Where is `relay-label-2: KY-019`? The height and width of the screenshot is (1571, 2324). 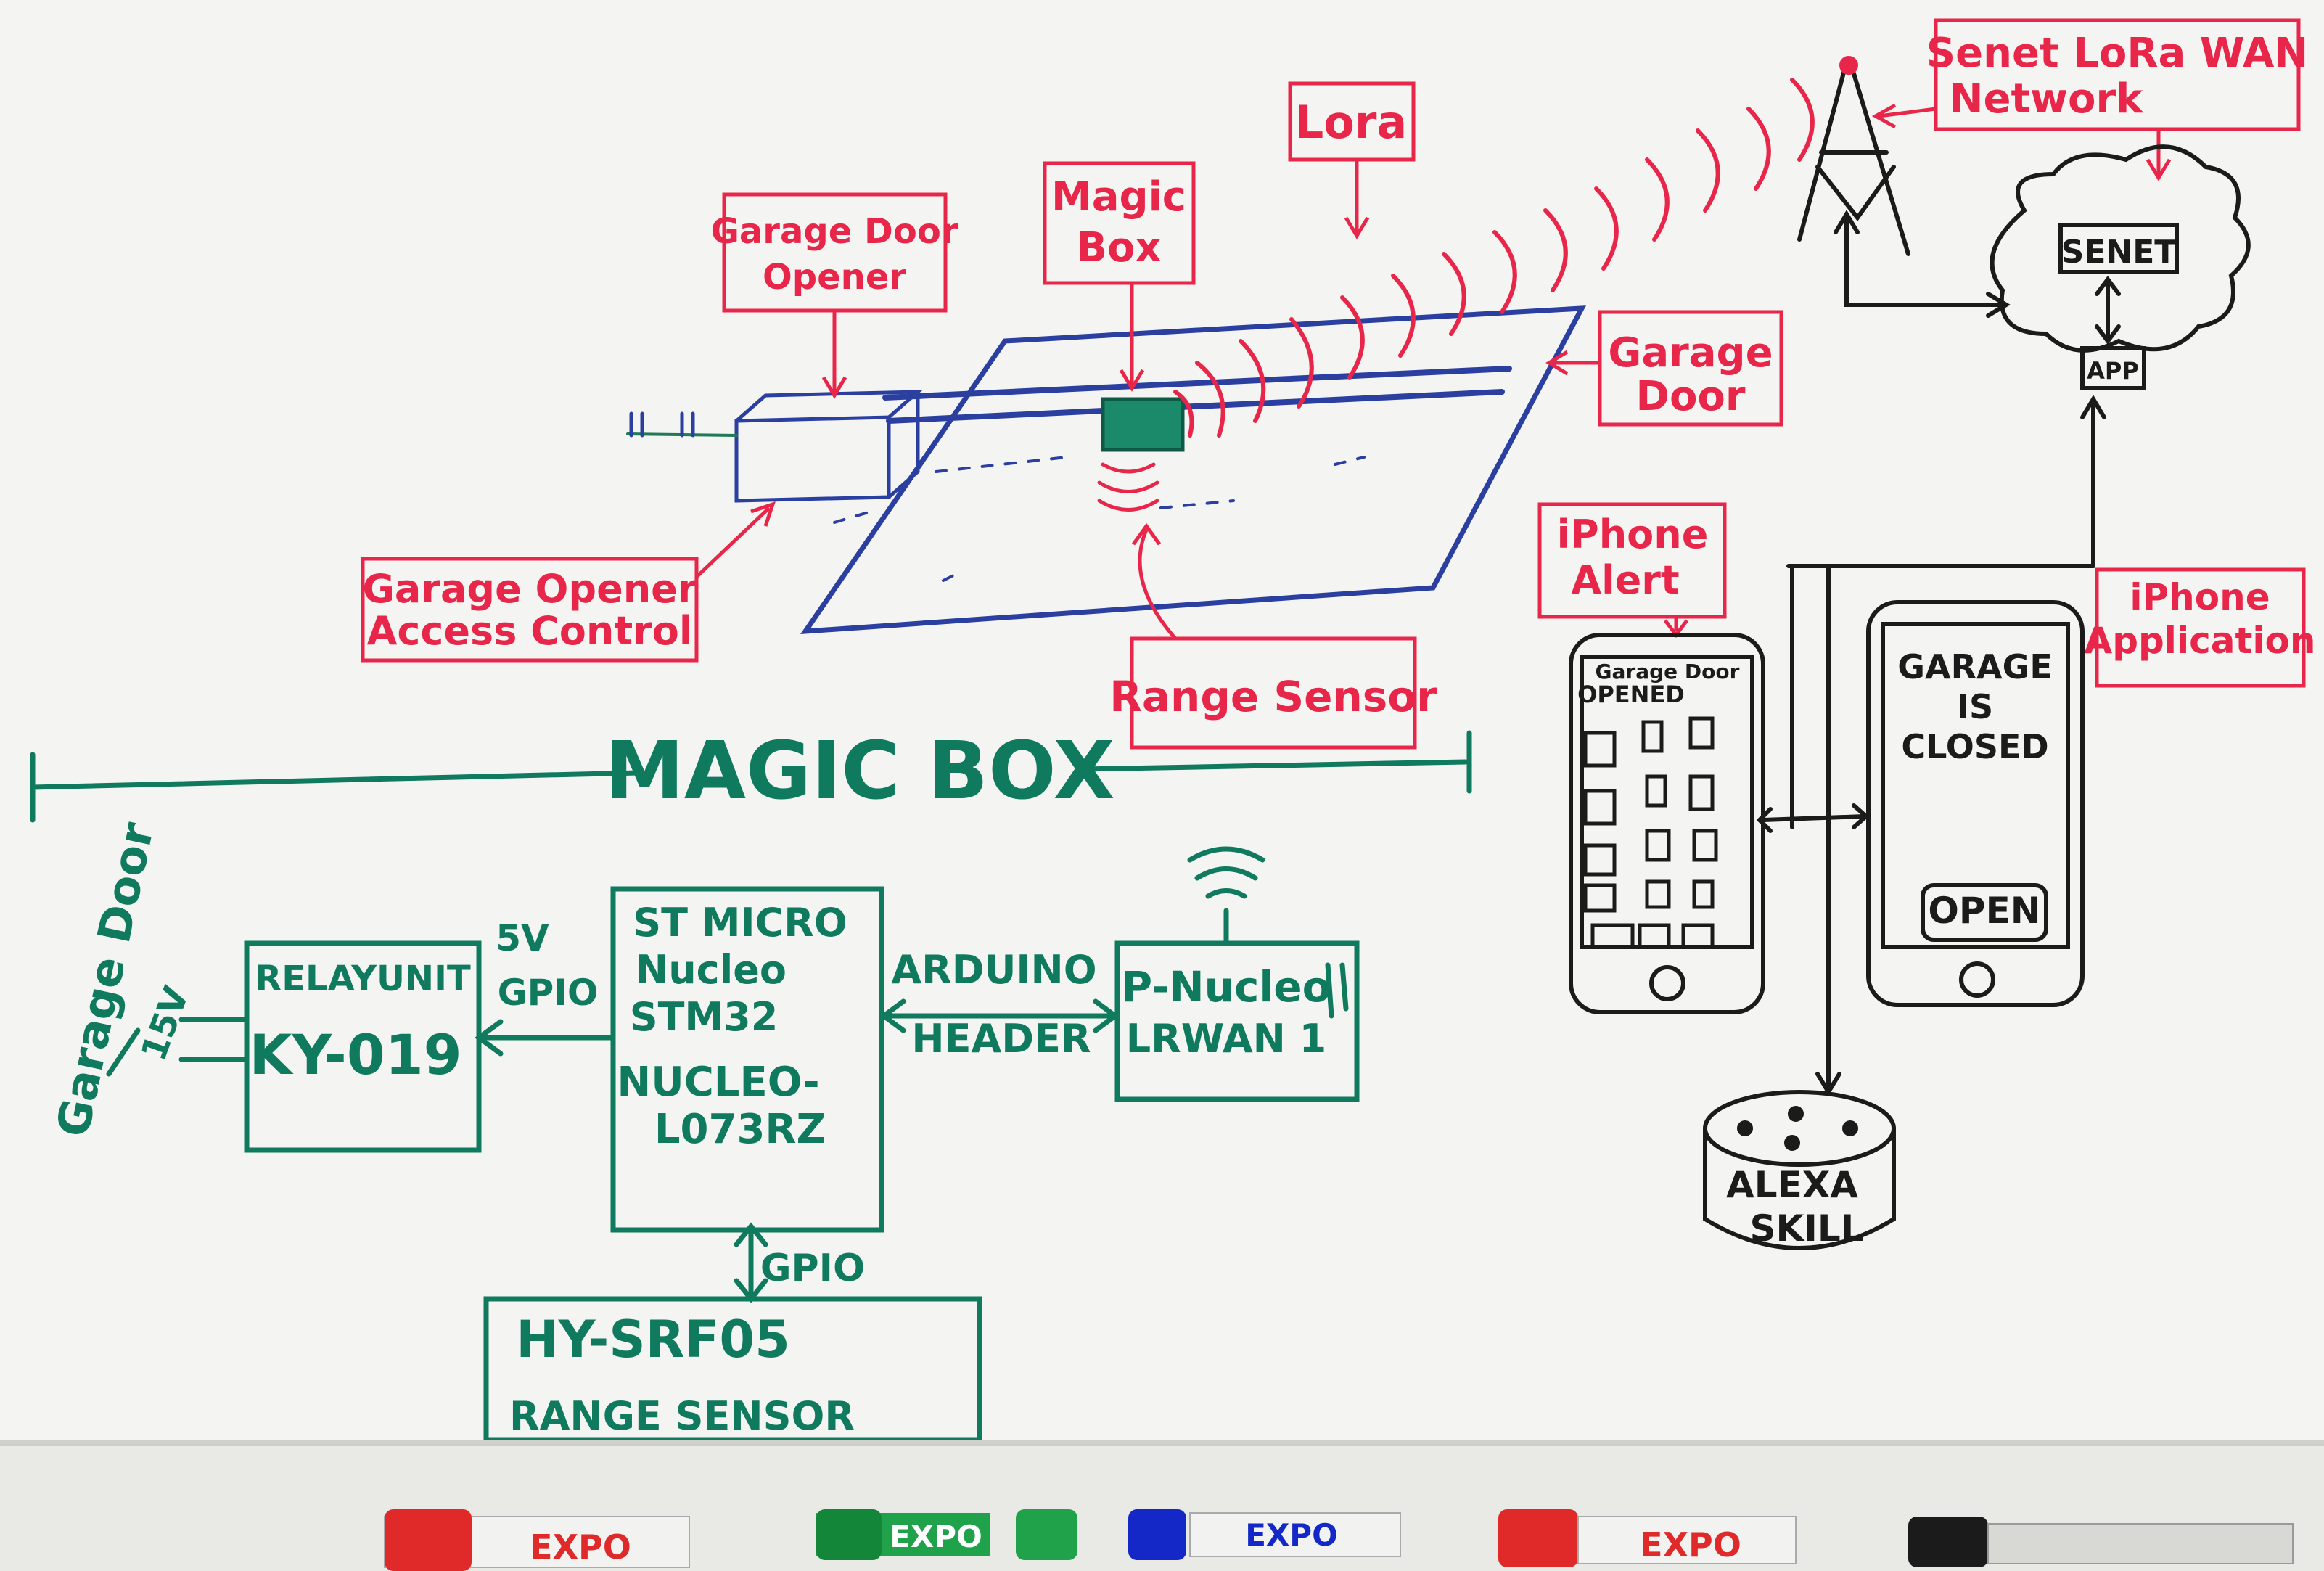
relay-label-2: KY-019 is located at coordinates (356, 1054).